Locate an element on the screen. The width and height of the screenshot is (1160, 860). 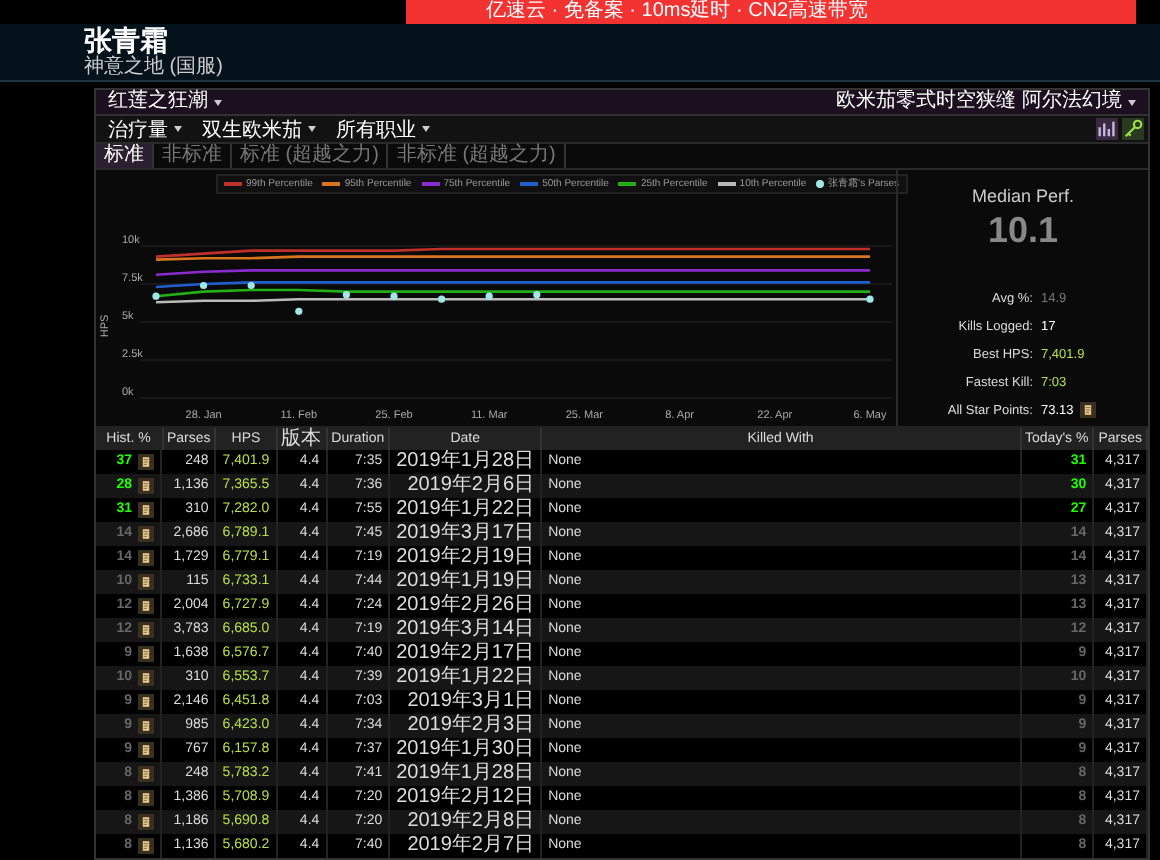
date-cell: 2019年1月30日 is located at coordinates (465, 750).